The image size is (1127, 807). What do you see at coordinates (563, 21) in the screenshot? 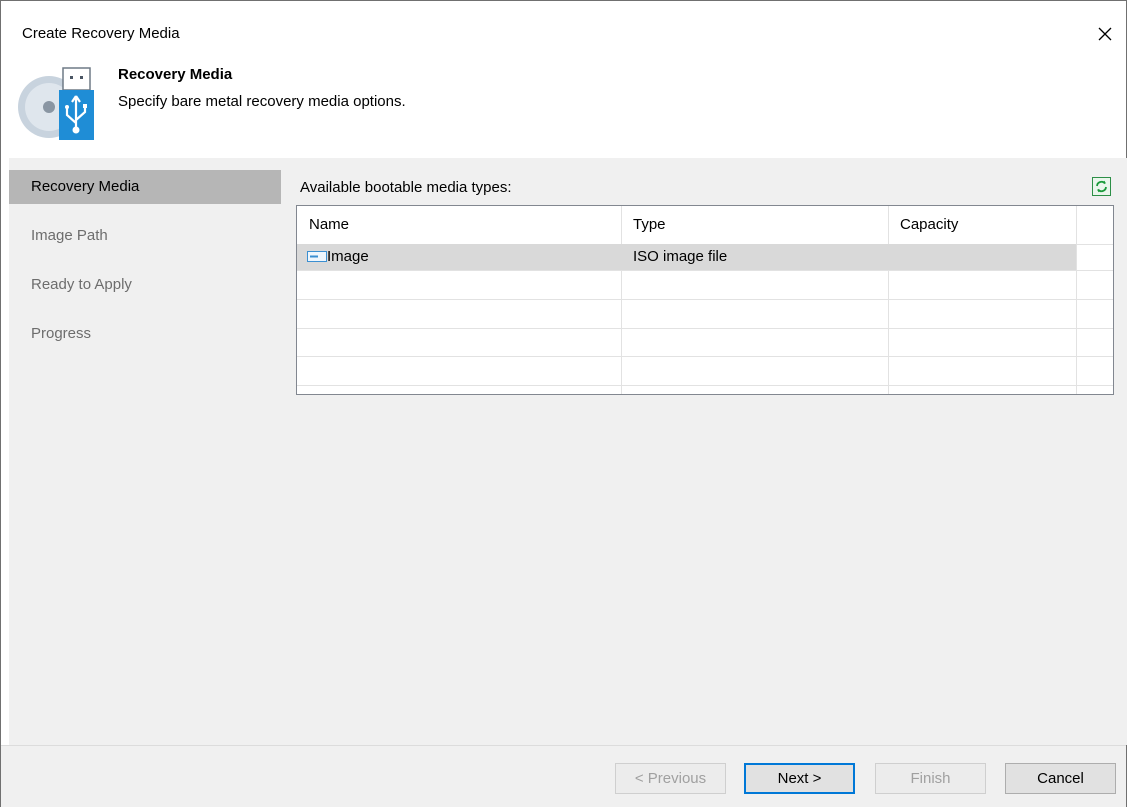
I see `title-bar: Create Recovery Media` at bounding box center [563, 21].